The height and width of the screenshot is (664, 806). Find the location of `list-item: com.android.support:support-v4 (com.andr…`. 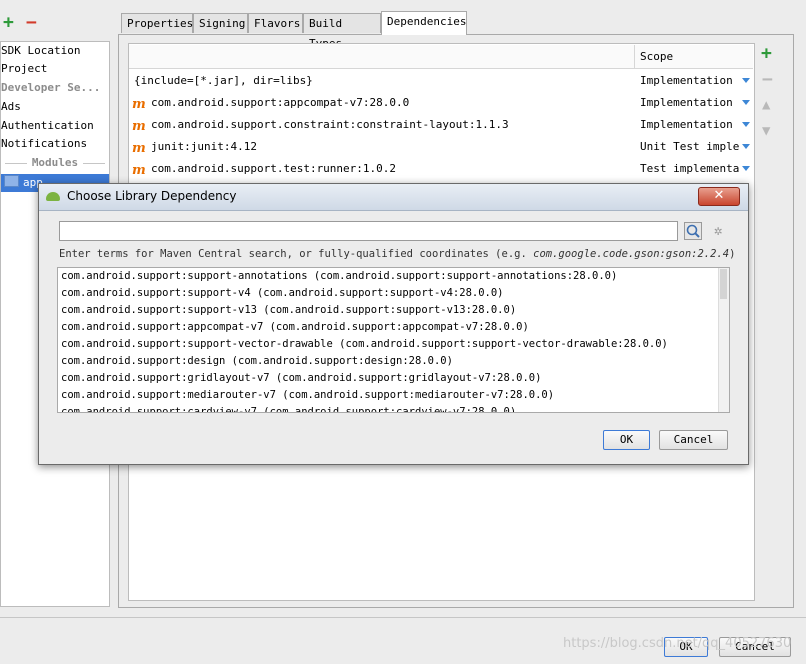

list-item: com.android.support:support-v4 (com.andr… is located at coordinates (282, 293).